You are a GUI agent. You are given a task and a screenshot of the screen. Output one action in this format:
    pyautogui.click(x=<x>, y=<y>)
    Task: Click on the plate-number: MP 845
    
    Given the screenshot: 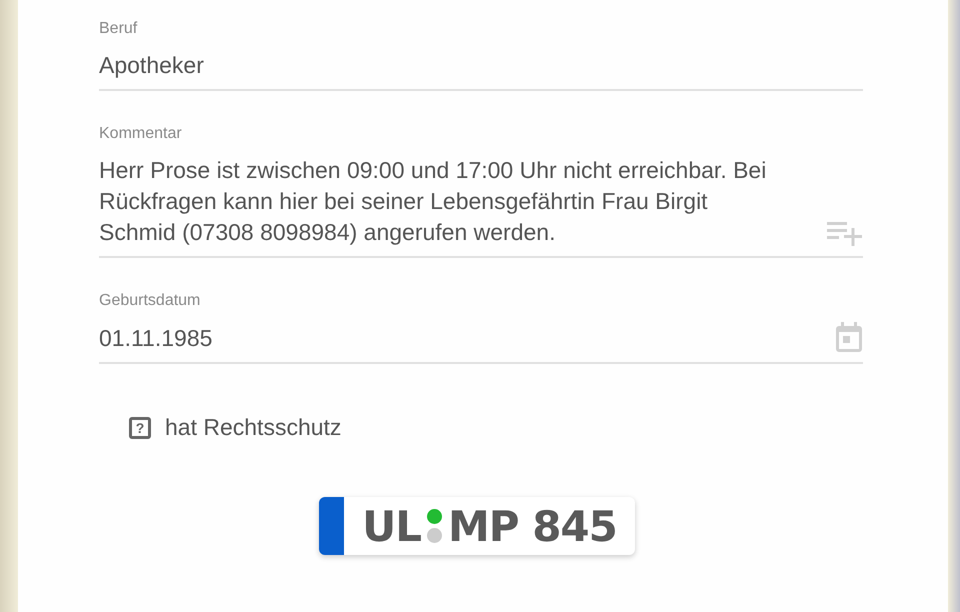 What is the action you would take?
    pyautogui.click(x=532, y=526)
    